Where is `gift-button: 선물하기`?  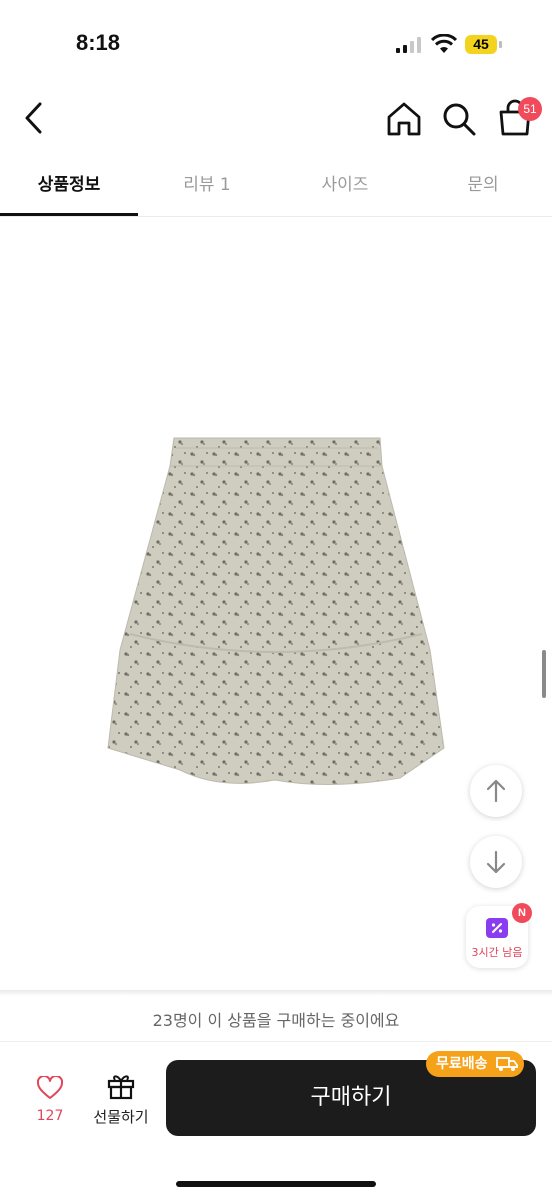 gift-button: 선물하기 is located at coordinates (121, 1100).